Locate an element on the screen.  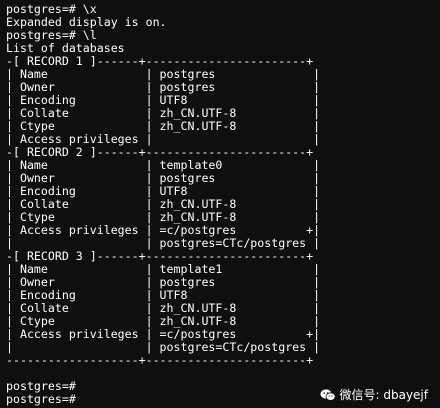
watermark-text: 微信号: dbayejf is located at coordinates (384, 394).